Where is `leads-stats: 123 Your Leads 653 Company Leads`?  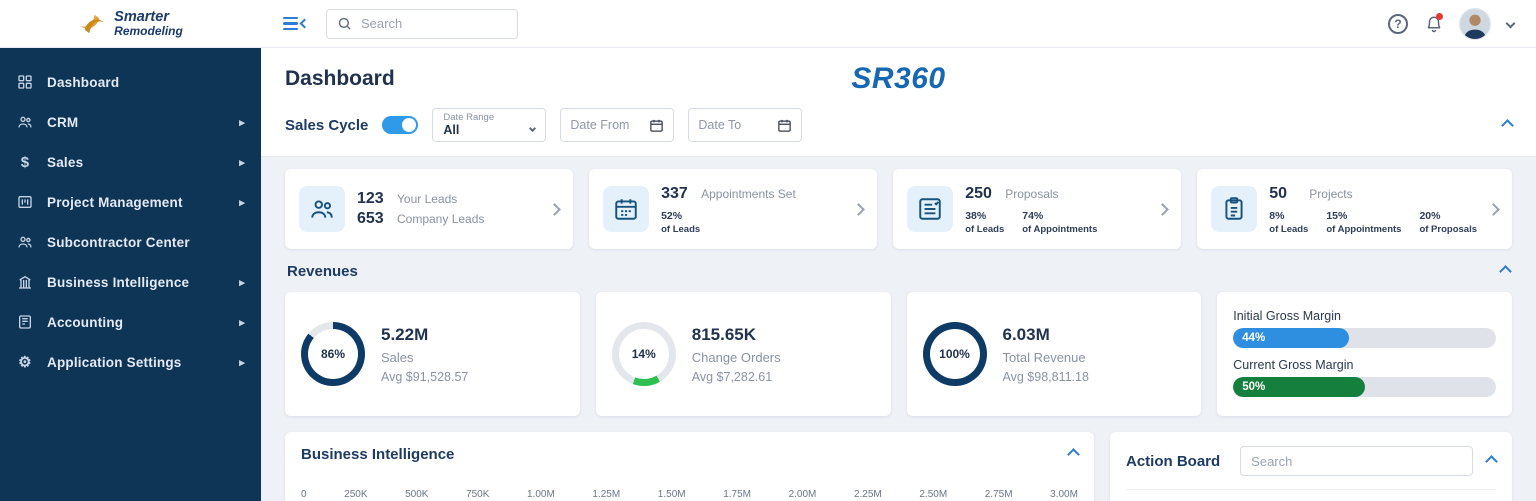
leads-stats: 123 Your Leads 653 Company Leads is located at coordinates (447, 209).